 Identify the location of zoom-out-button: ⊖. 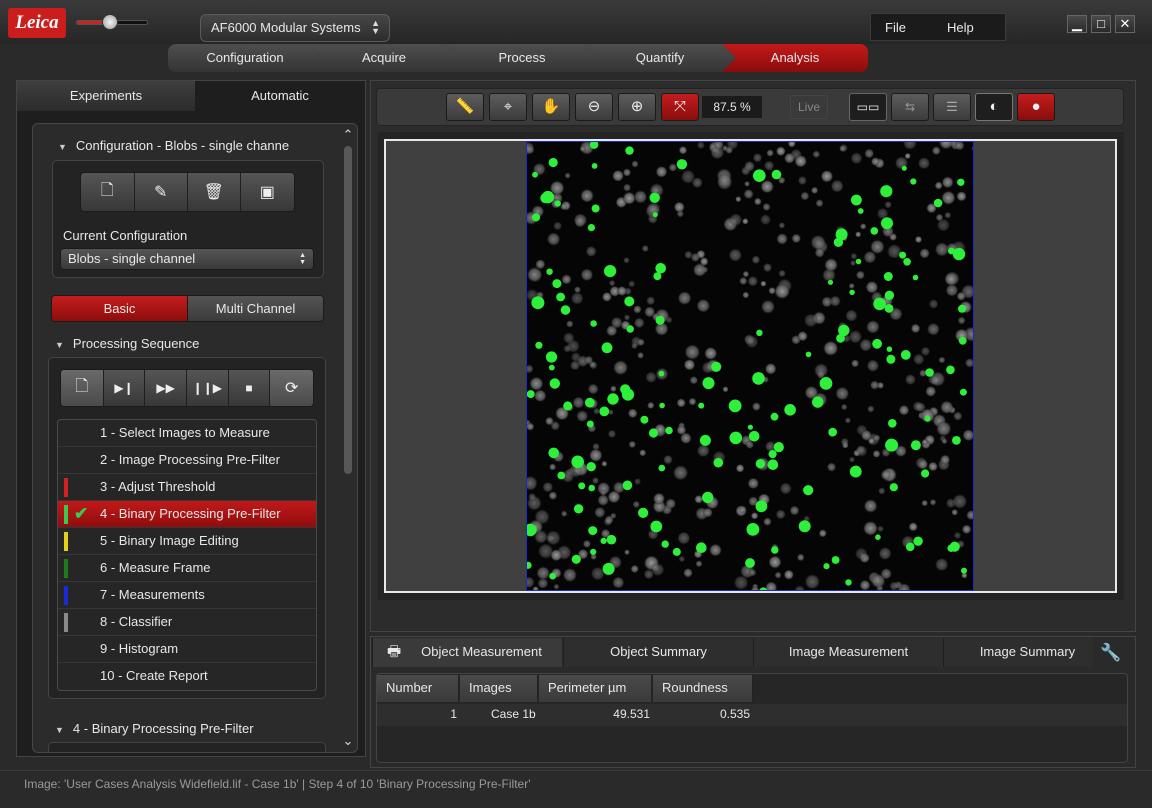
(594, 107).